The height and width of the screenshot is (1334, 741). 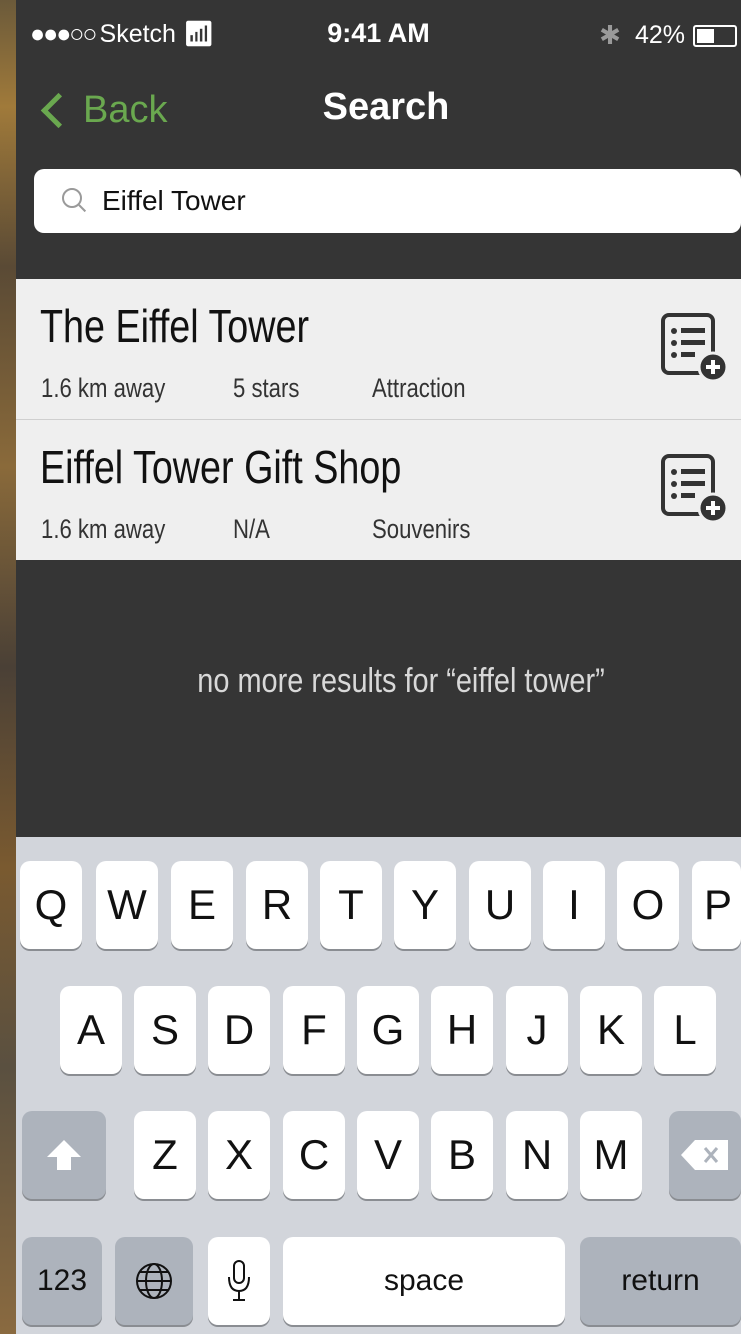 What do you see at coordinates (202, 905) in the screenshot?
I see `key-e: E` at bounding box center [202, 905].